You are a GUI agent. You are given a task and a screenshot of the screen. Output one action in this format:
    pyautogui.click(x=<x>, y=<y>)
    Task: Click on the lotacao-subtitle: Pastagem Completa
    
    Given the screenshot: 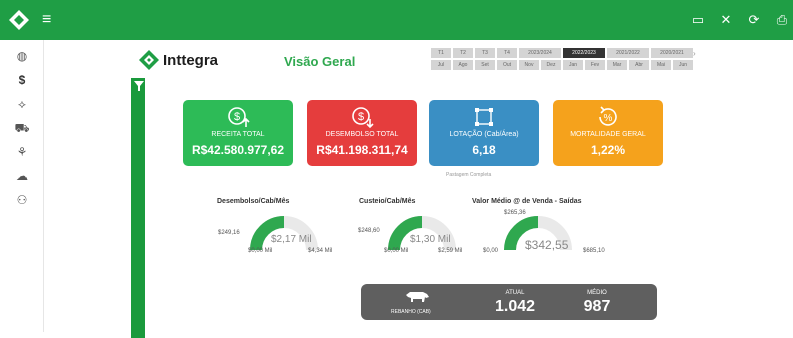 What is the action you would take?
    pyautogui.click(x=469, y=175)
    